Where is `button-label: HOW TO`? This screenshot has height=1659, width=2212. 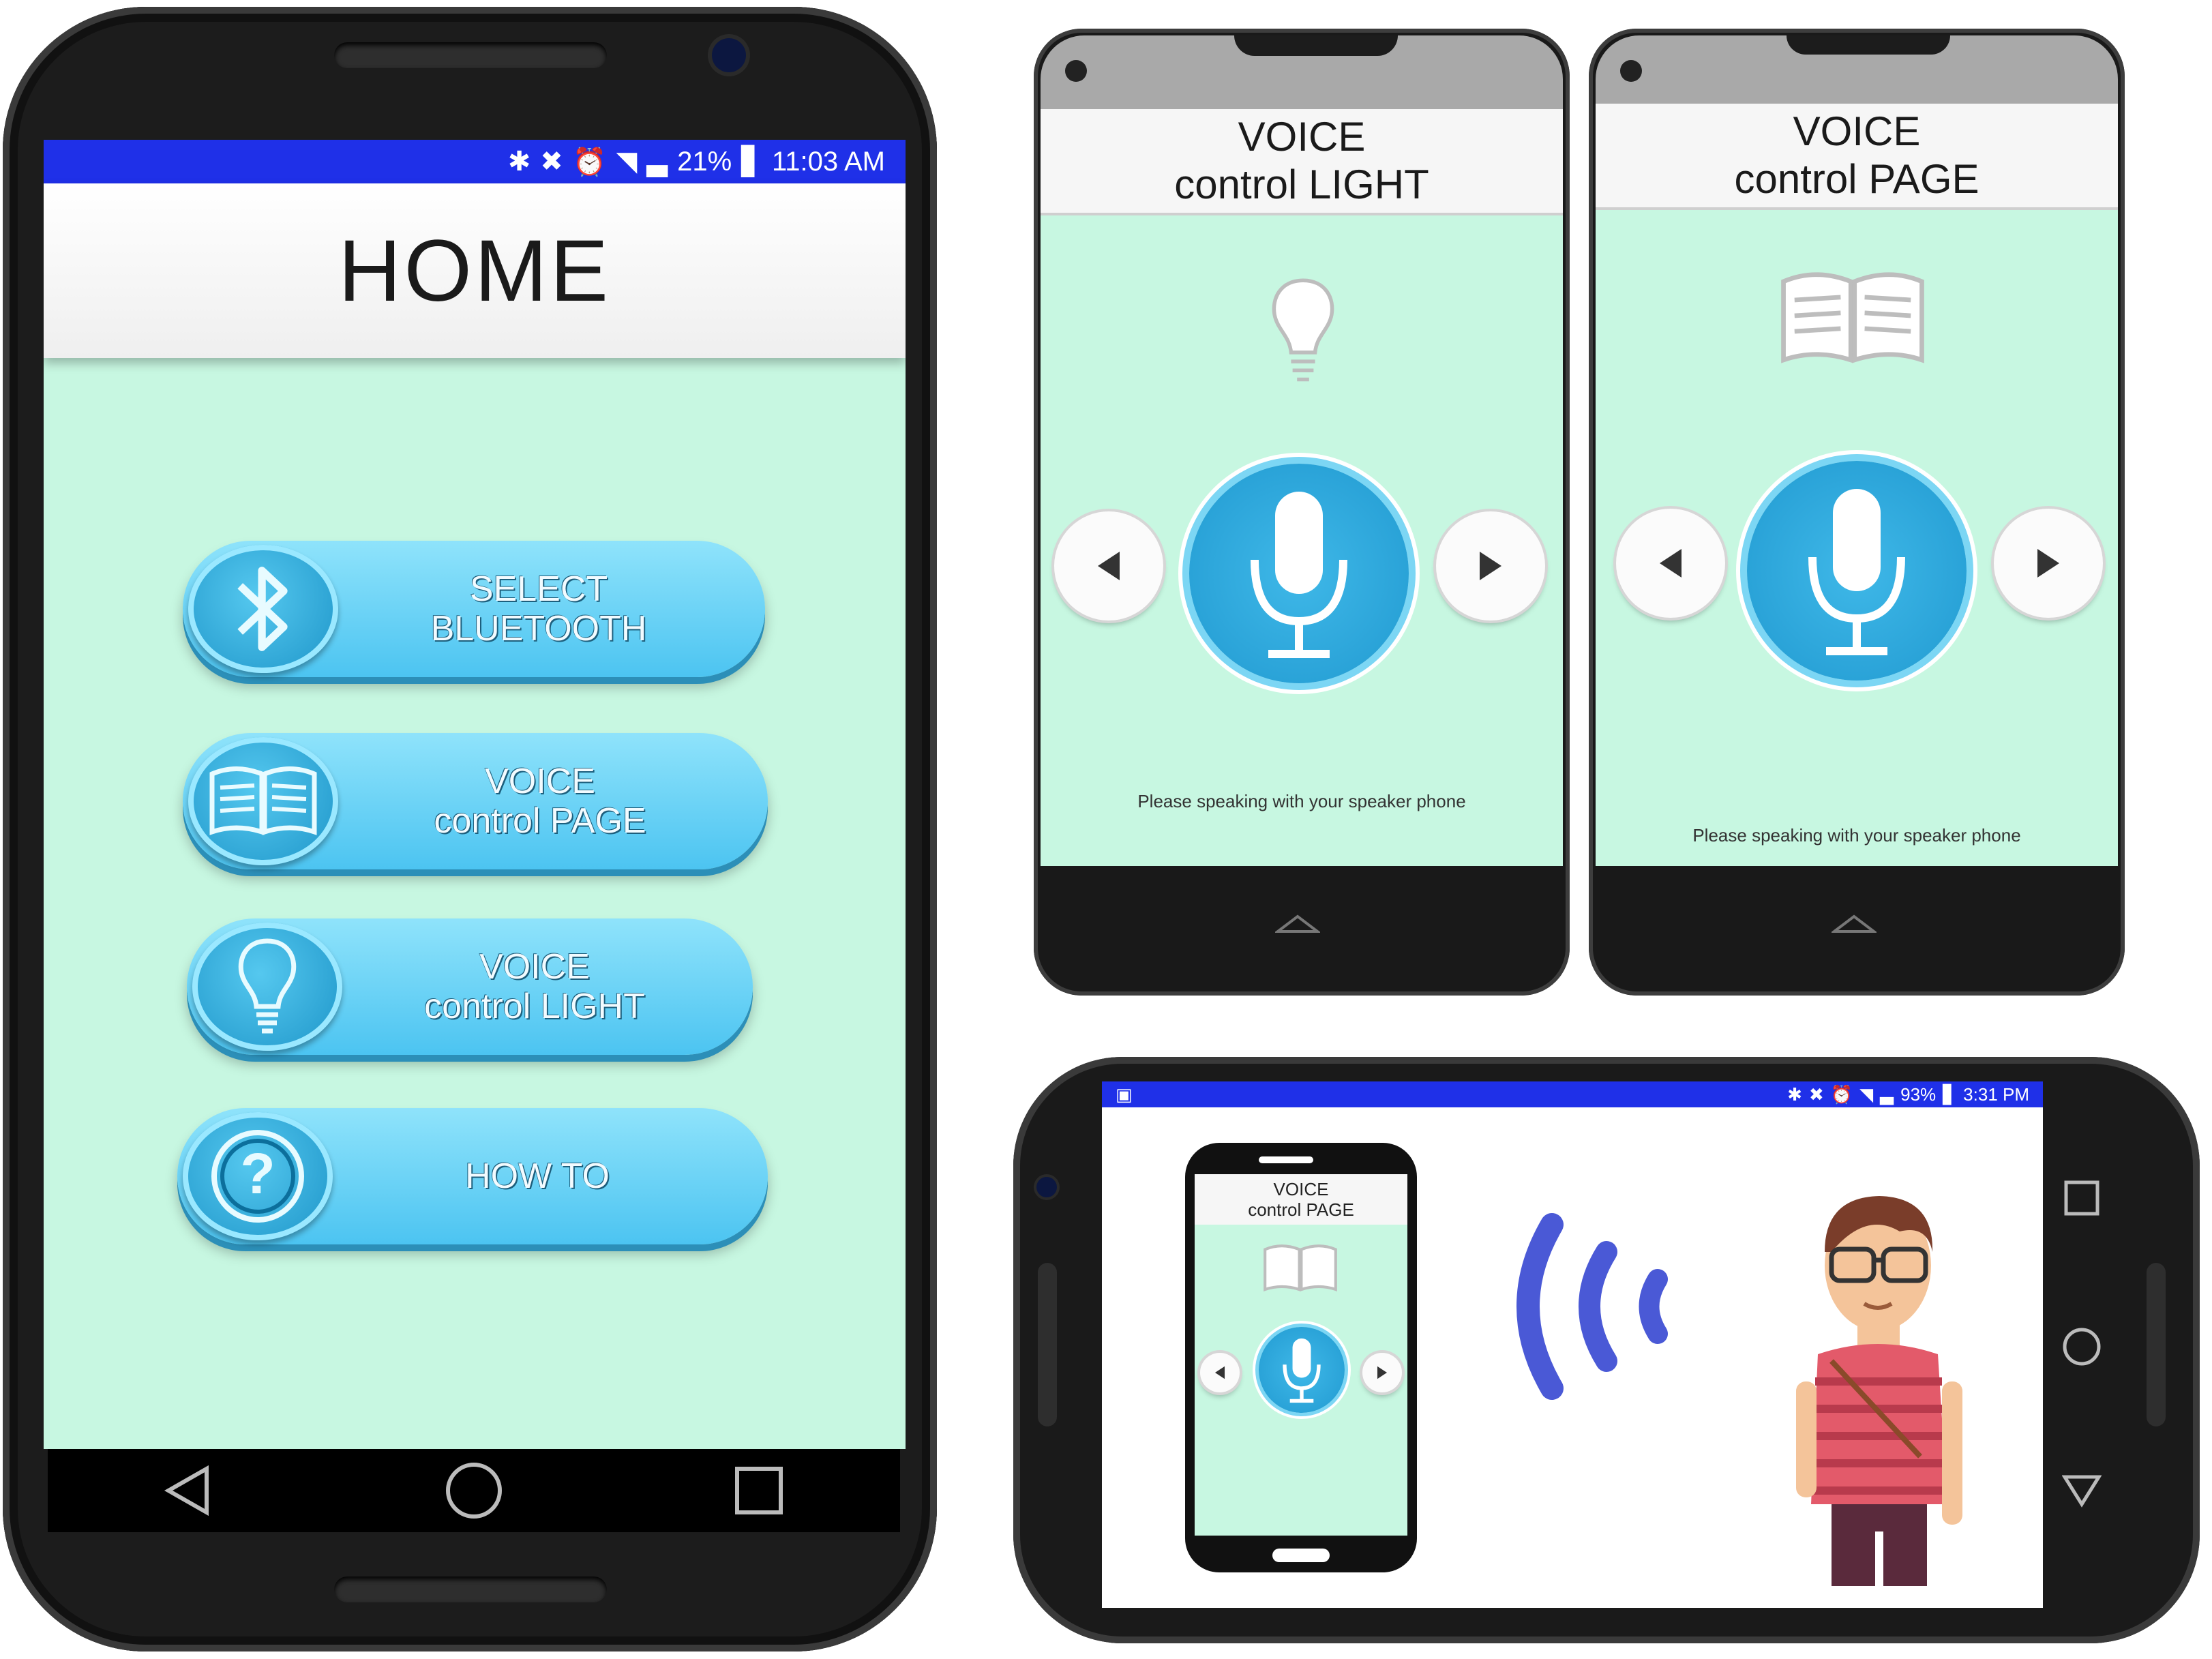 button-label: HOW TO is located at coordinates (537, 1176).